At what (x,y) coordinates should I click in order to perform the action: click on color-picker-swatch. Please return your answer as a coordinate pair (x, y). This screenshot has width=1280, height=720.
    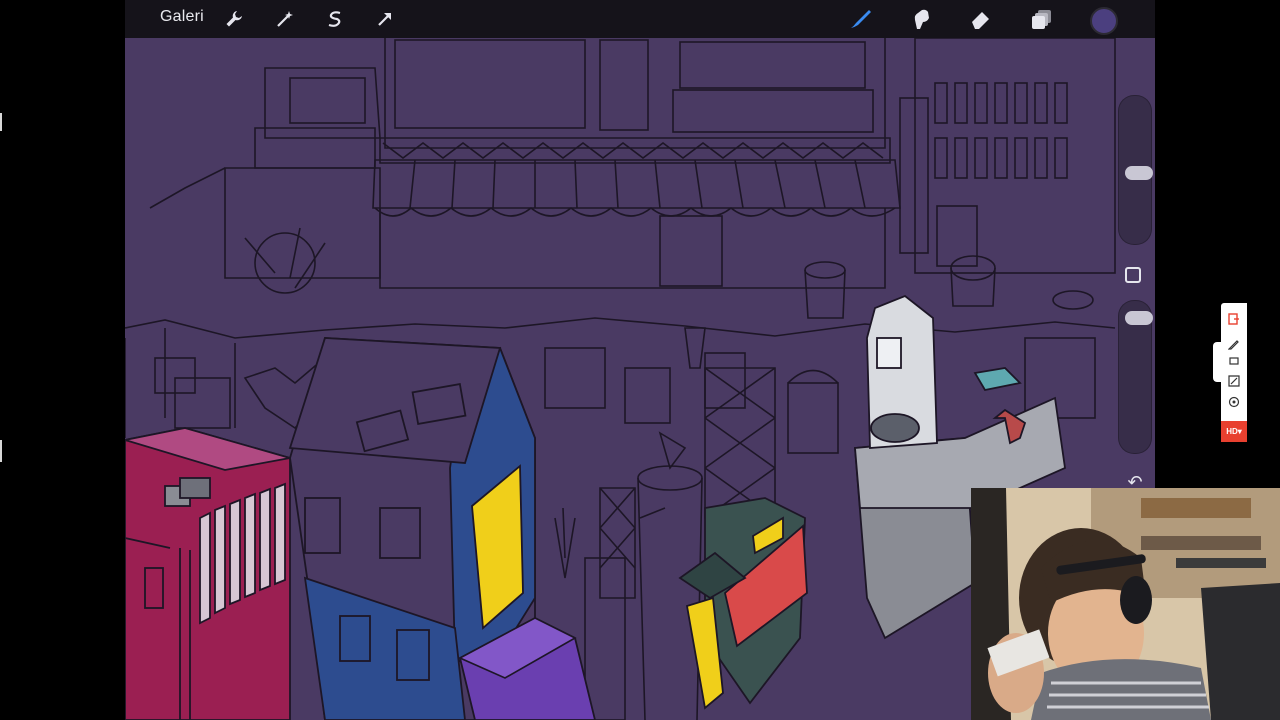
    Looking at the image, I should click on (1104, 21).